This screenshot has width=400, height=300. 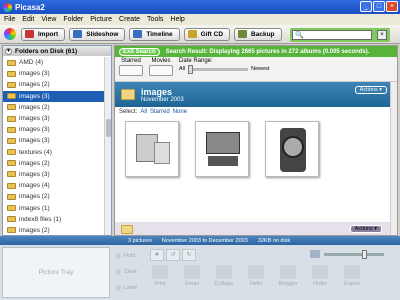 I want to click on movies-filter: Movies, so click(x=161, y=66).